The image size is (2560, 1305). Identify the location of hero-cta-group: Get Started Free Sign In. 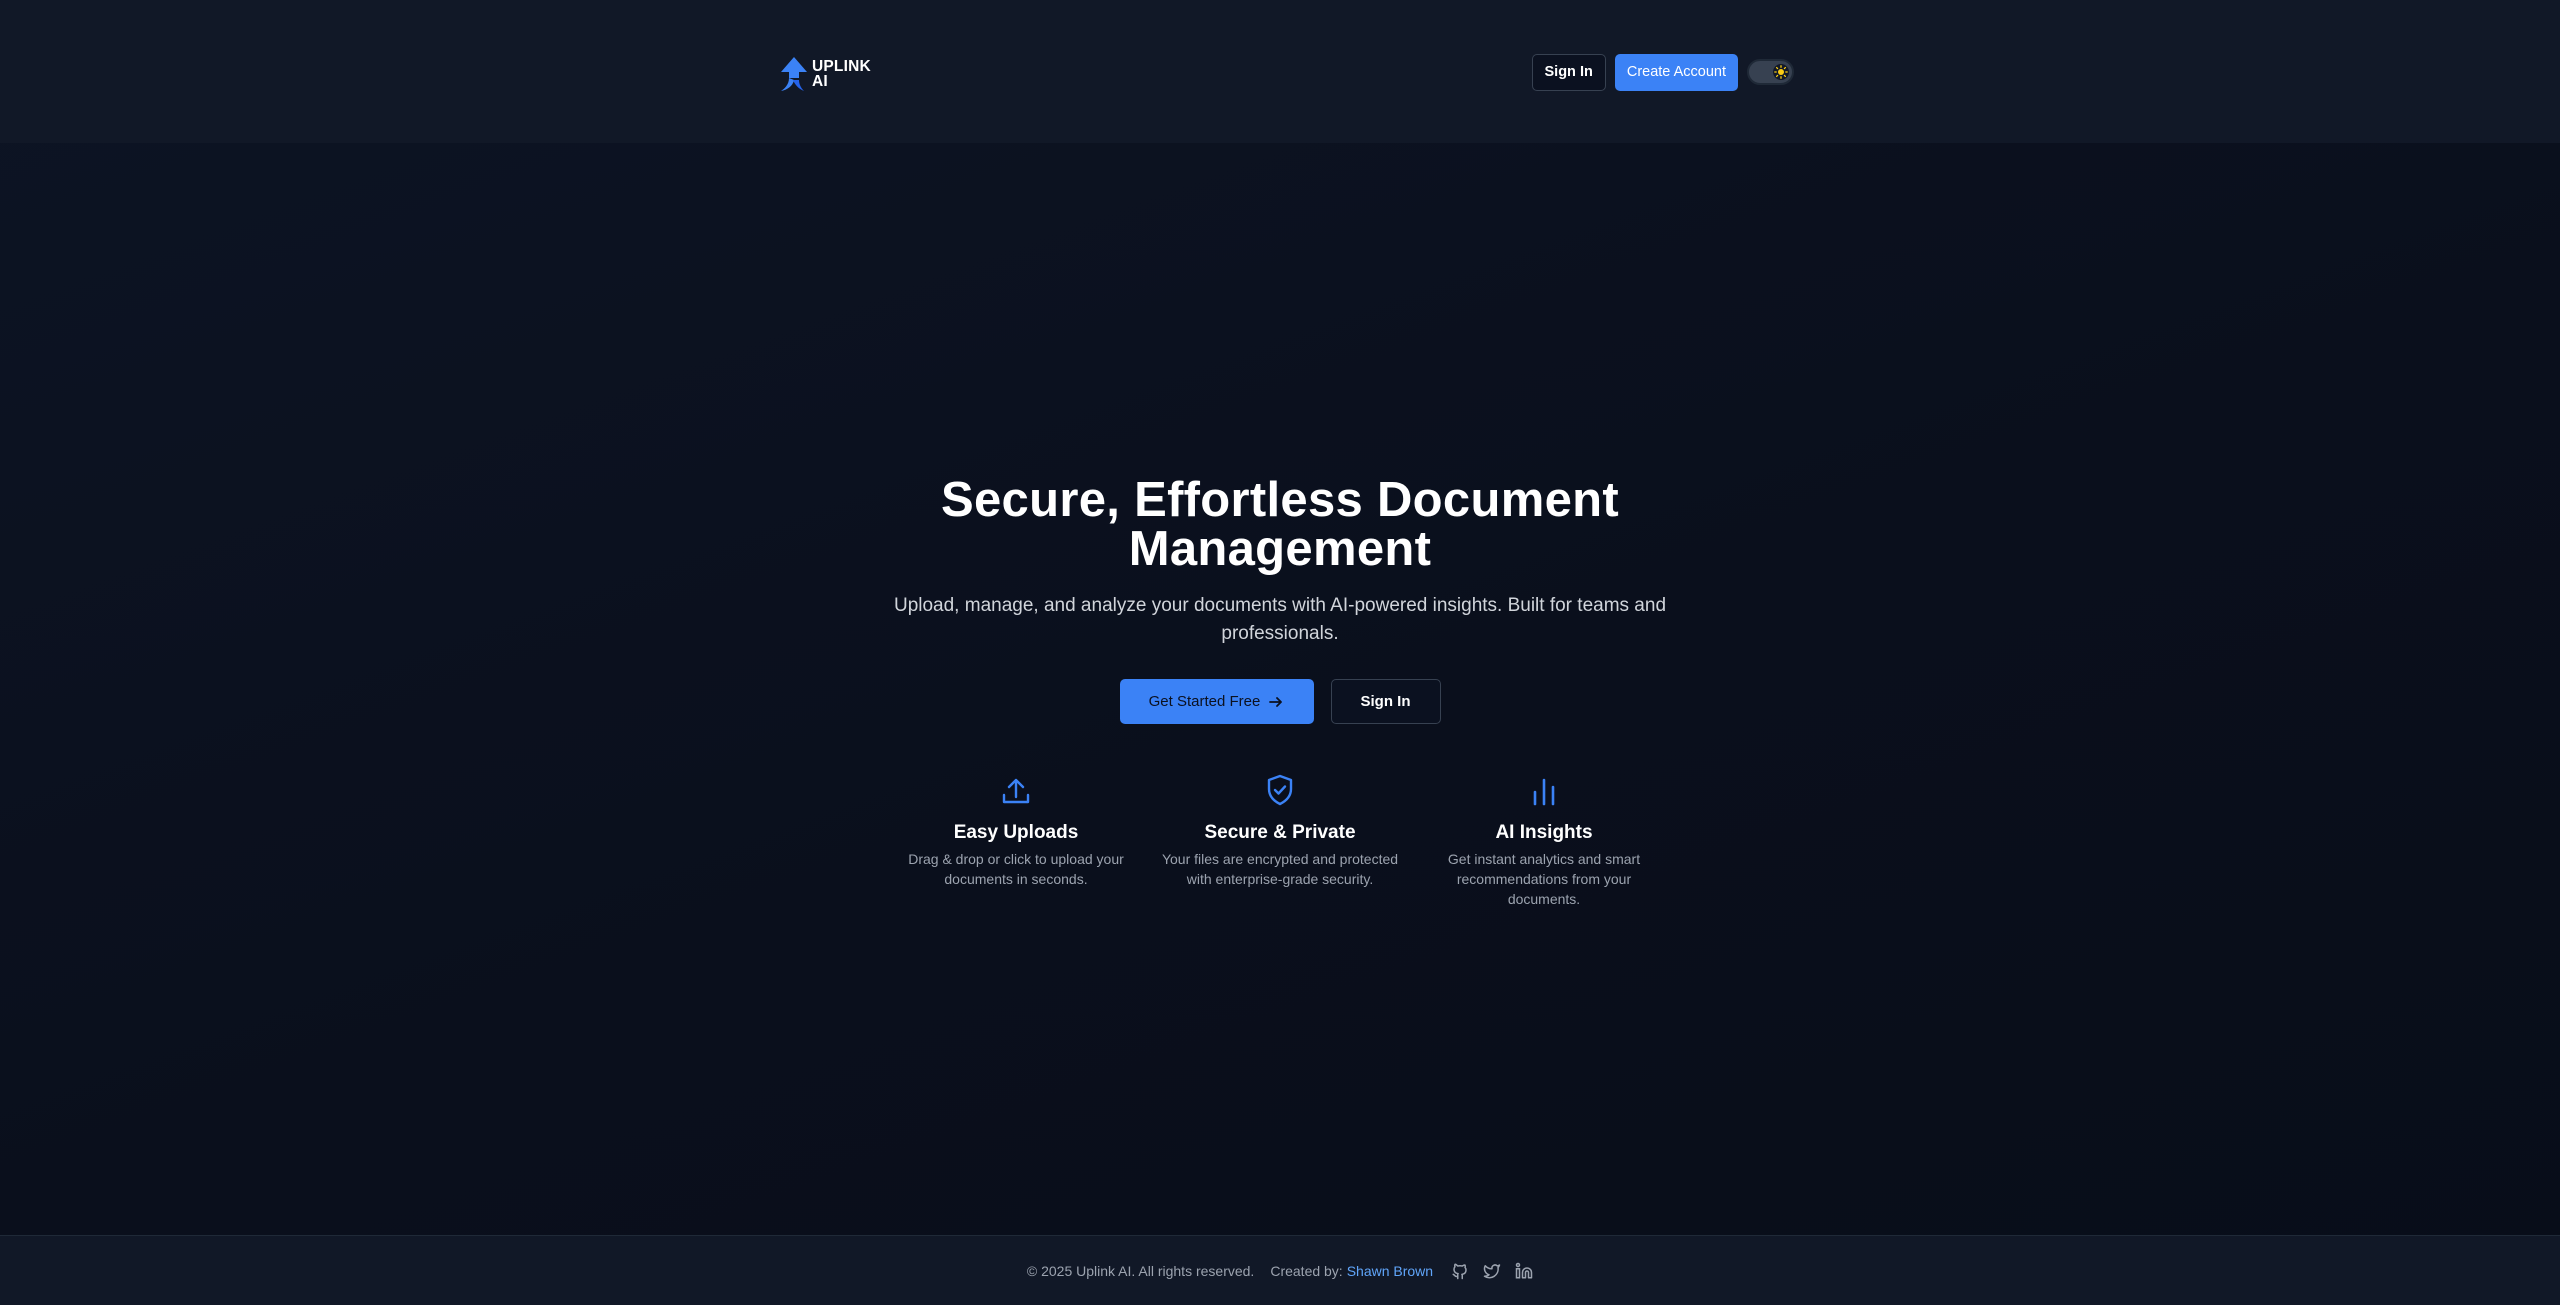
(1280, 701).